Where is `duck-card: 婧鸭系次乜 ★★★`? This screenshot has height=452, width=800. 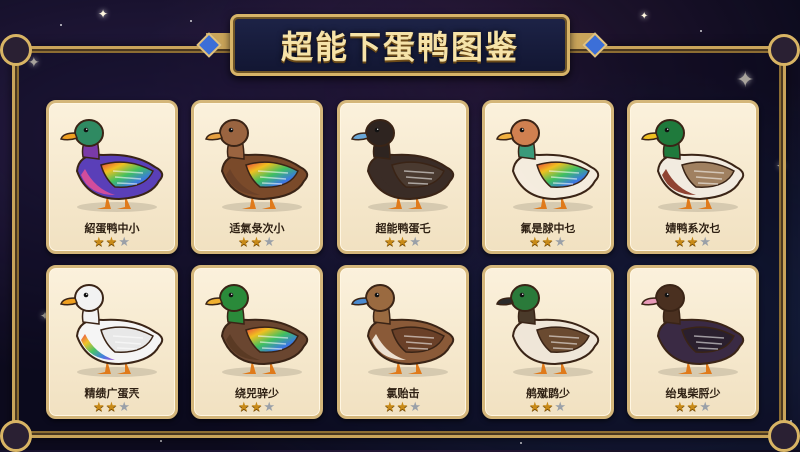
duck-card: 婧鸭系次乜 ★★★ is located at coordinates (693, 177).